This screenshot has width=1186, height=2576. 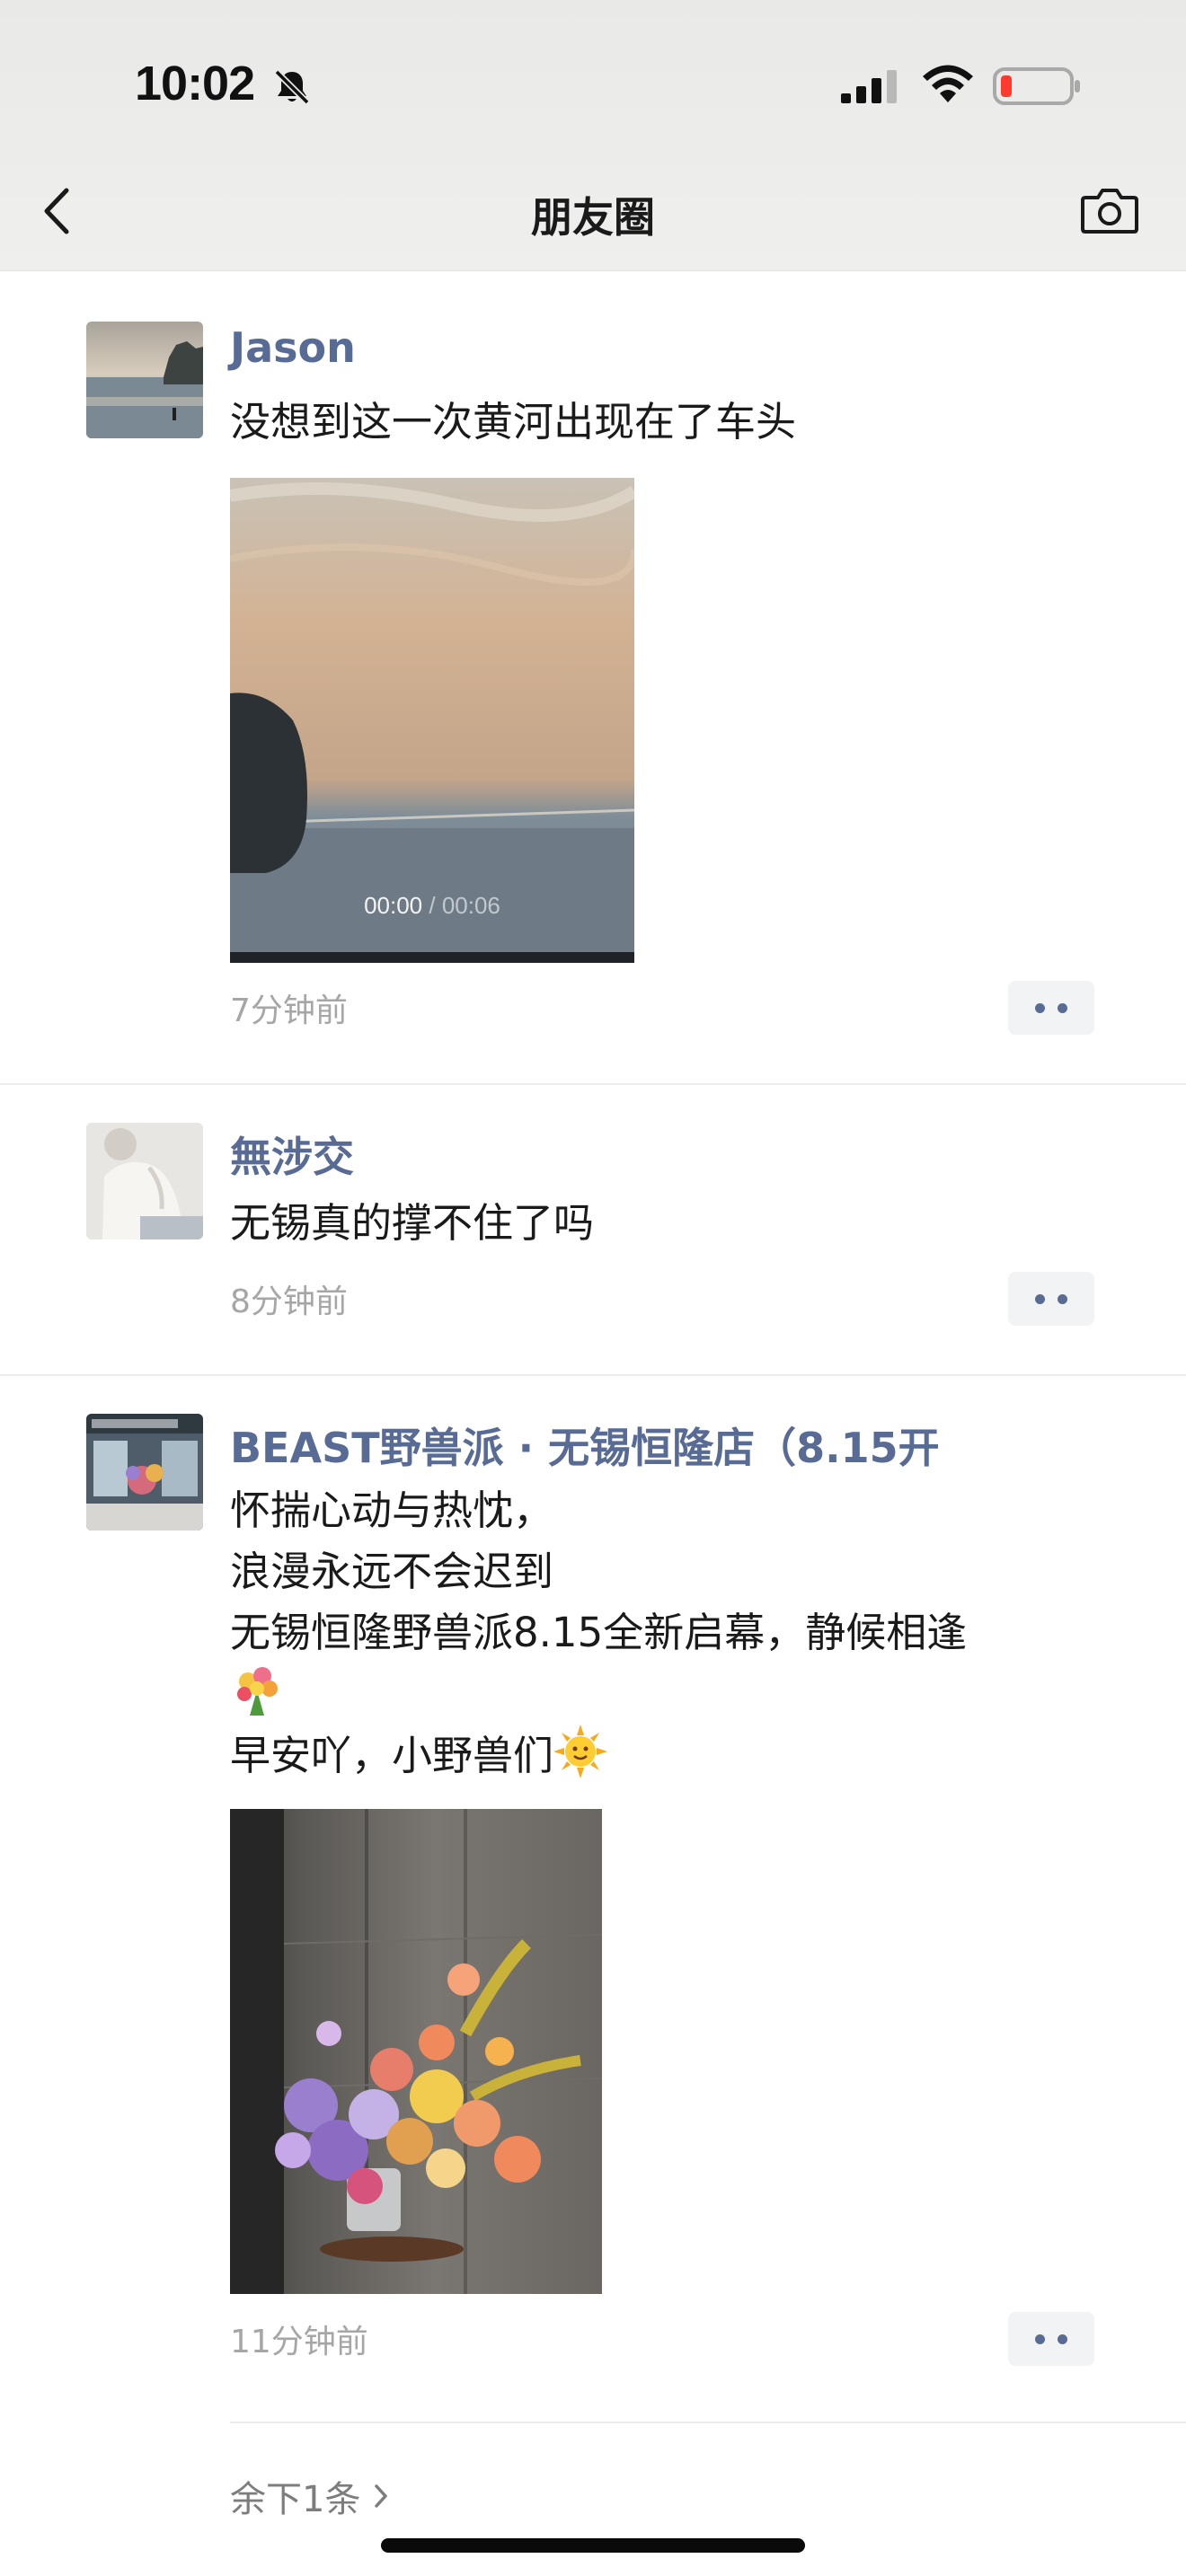 What do you see at coordinates (585, 1445) in the screenshot?
I see `post-author-name: BEAST野兽派 · 无锡恒隆店（8.15开` at bounding box center [585, 1445].